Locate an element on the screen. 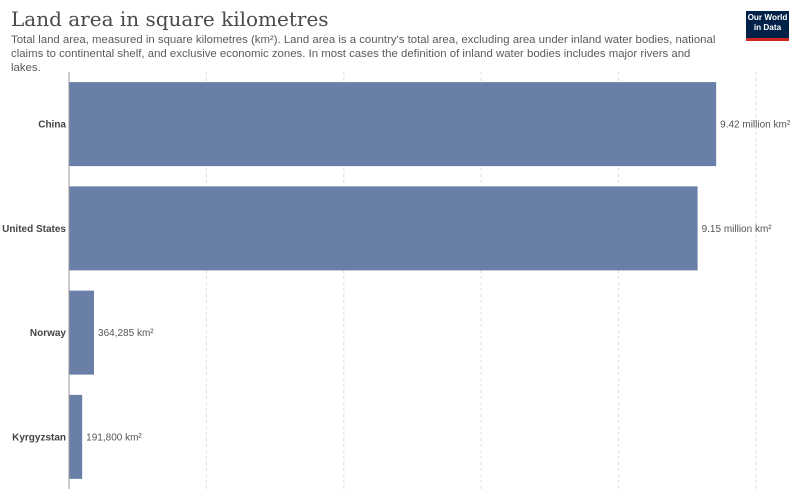 The image size is (800, 499). category-label: United States is located at coordinates (34, 229).